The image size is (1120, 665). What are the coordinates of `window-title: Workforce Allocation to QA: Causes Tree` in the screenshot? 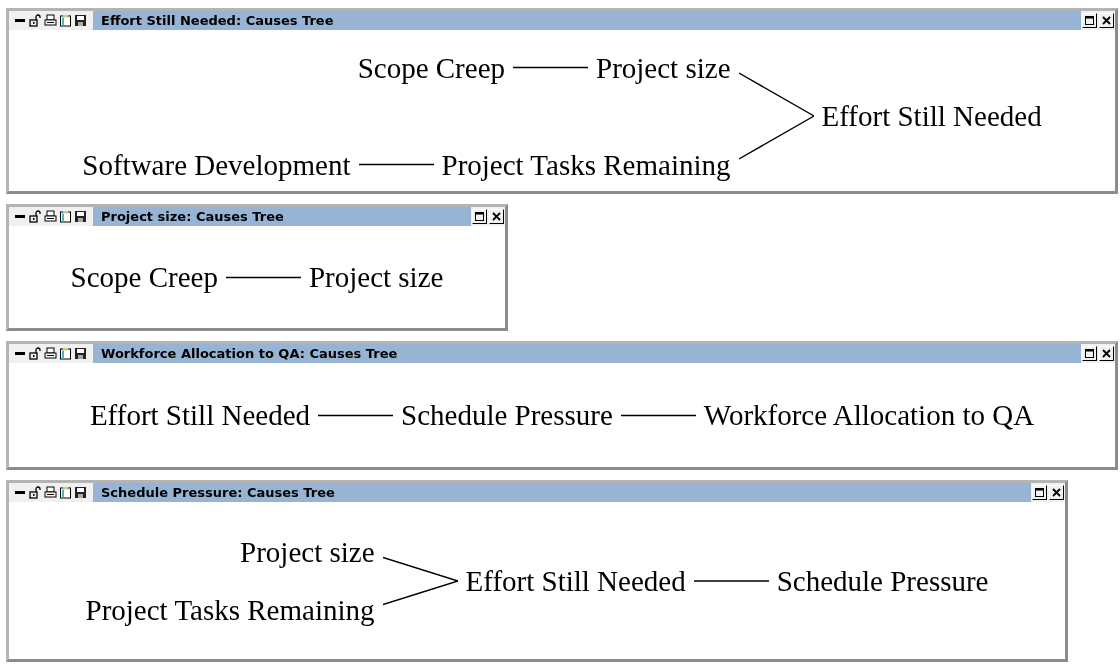 It's located at (587, 353).